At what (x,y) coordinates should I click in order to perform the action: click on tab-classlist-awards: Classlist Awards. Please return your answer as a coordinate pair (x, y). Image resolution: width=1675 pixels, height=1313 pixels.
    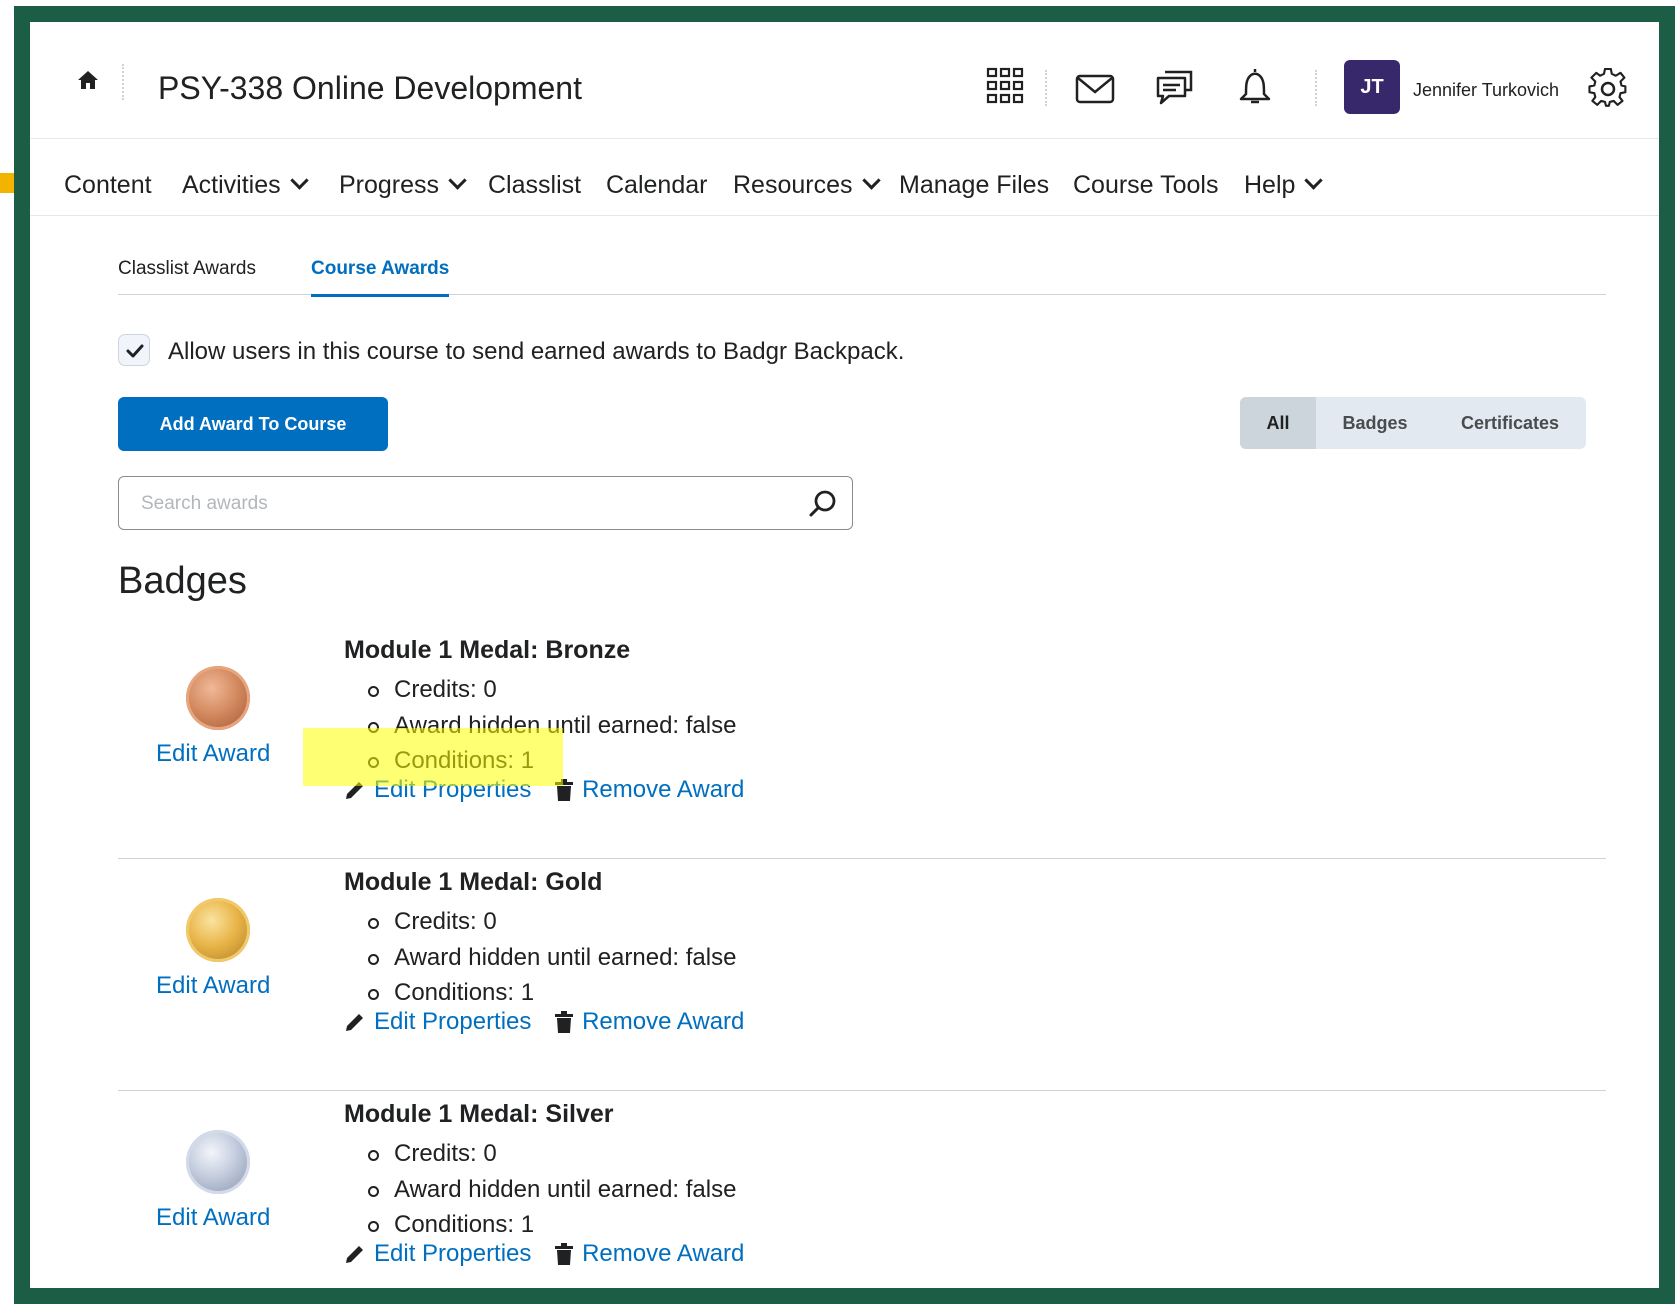
    Looking at the image, I should click on (187, 269).